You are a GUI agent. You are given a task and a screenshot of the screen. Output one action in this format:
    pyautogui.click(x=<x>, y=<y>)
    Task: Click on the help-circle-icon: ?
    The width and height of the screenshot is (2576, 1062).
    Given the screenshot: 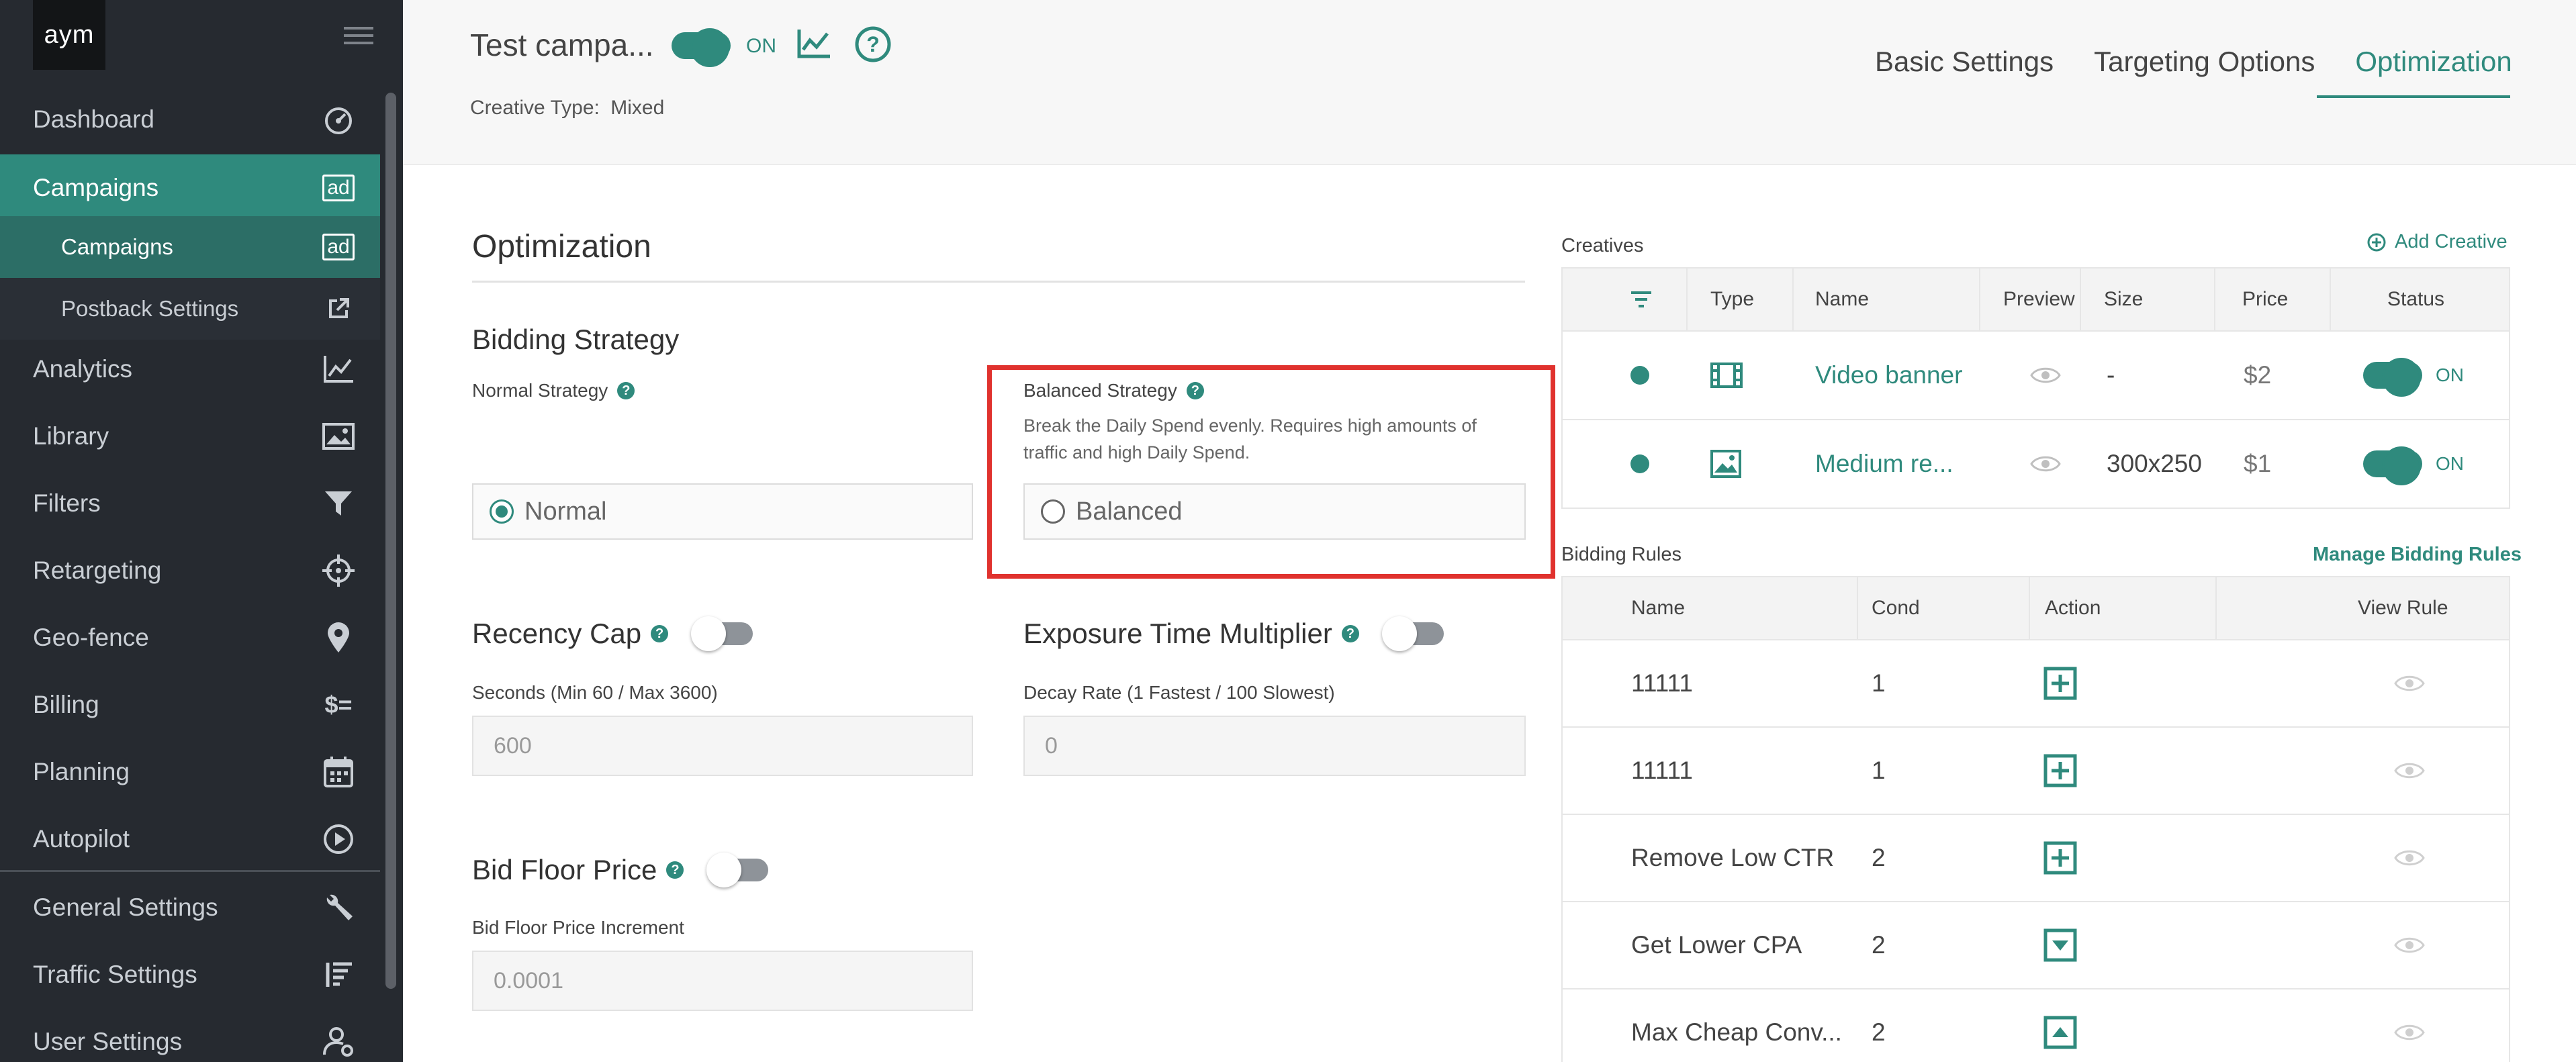 What is the action you would take?
    pyautogui.click(x=873, y=44)
    